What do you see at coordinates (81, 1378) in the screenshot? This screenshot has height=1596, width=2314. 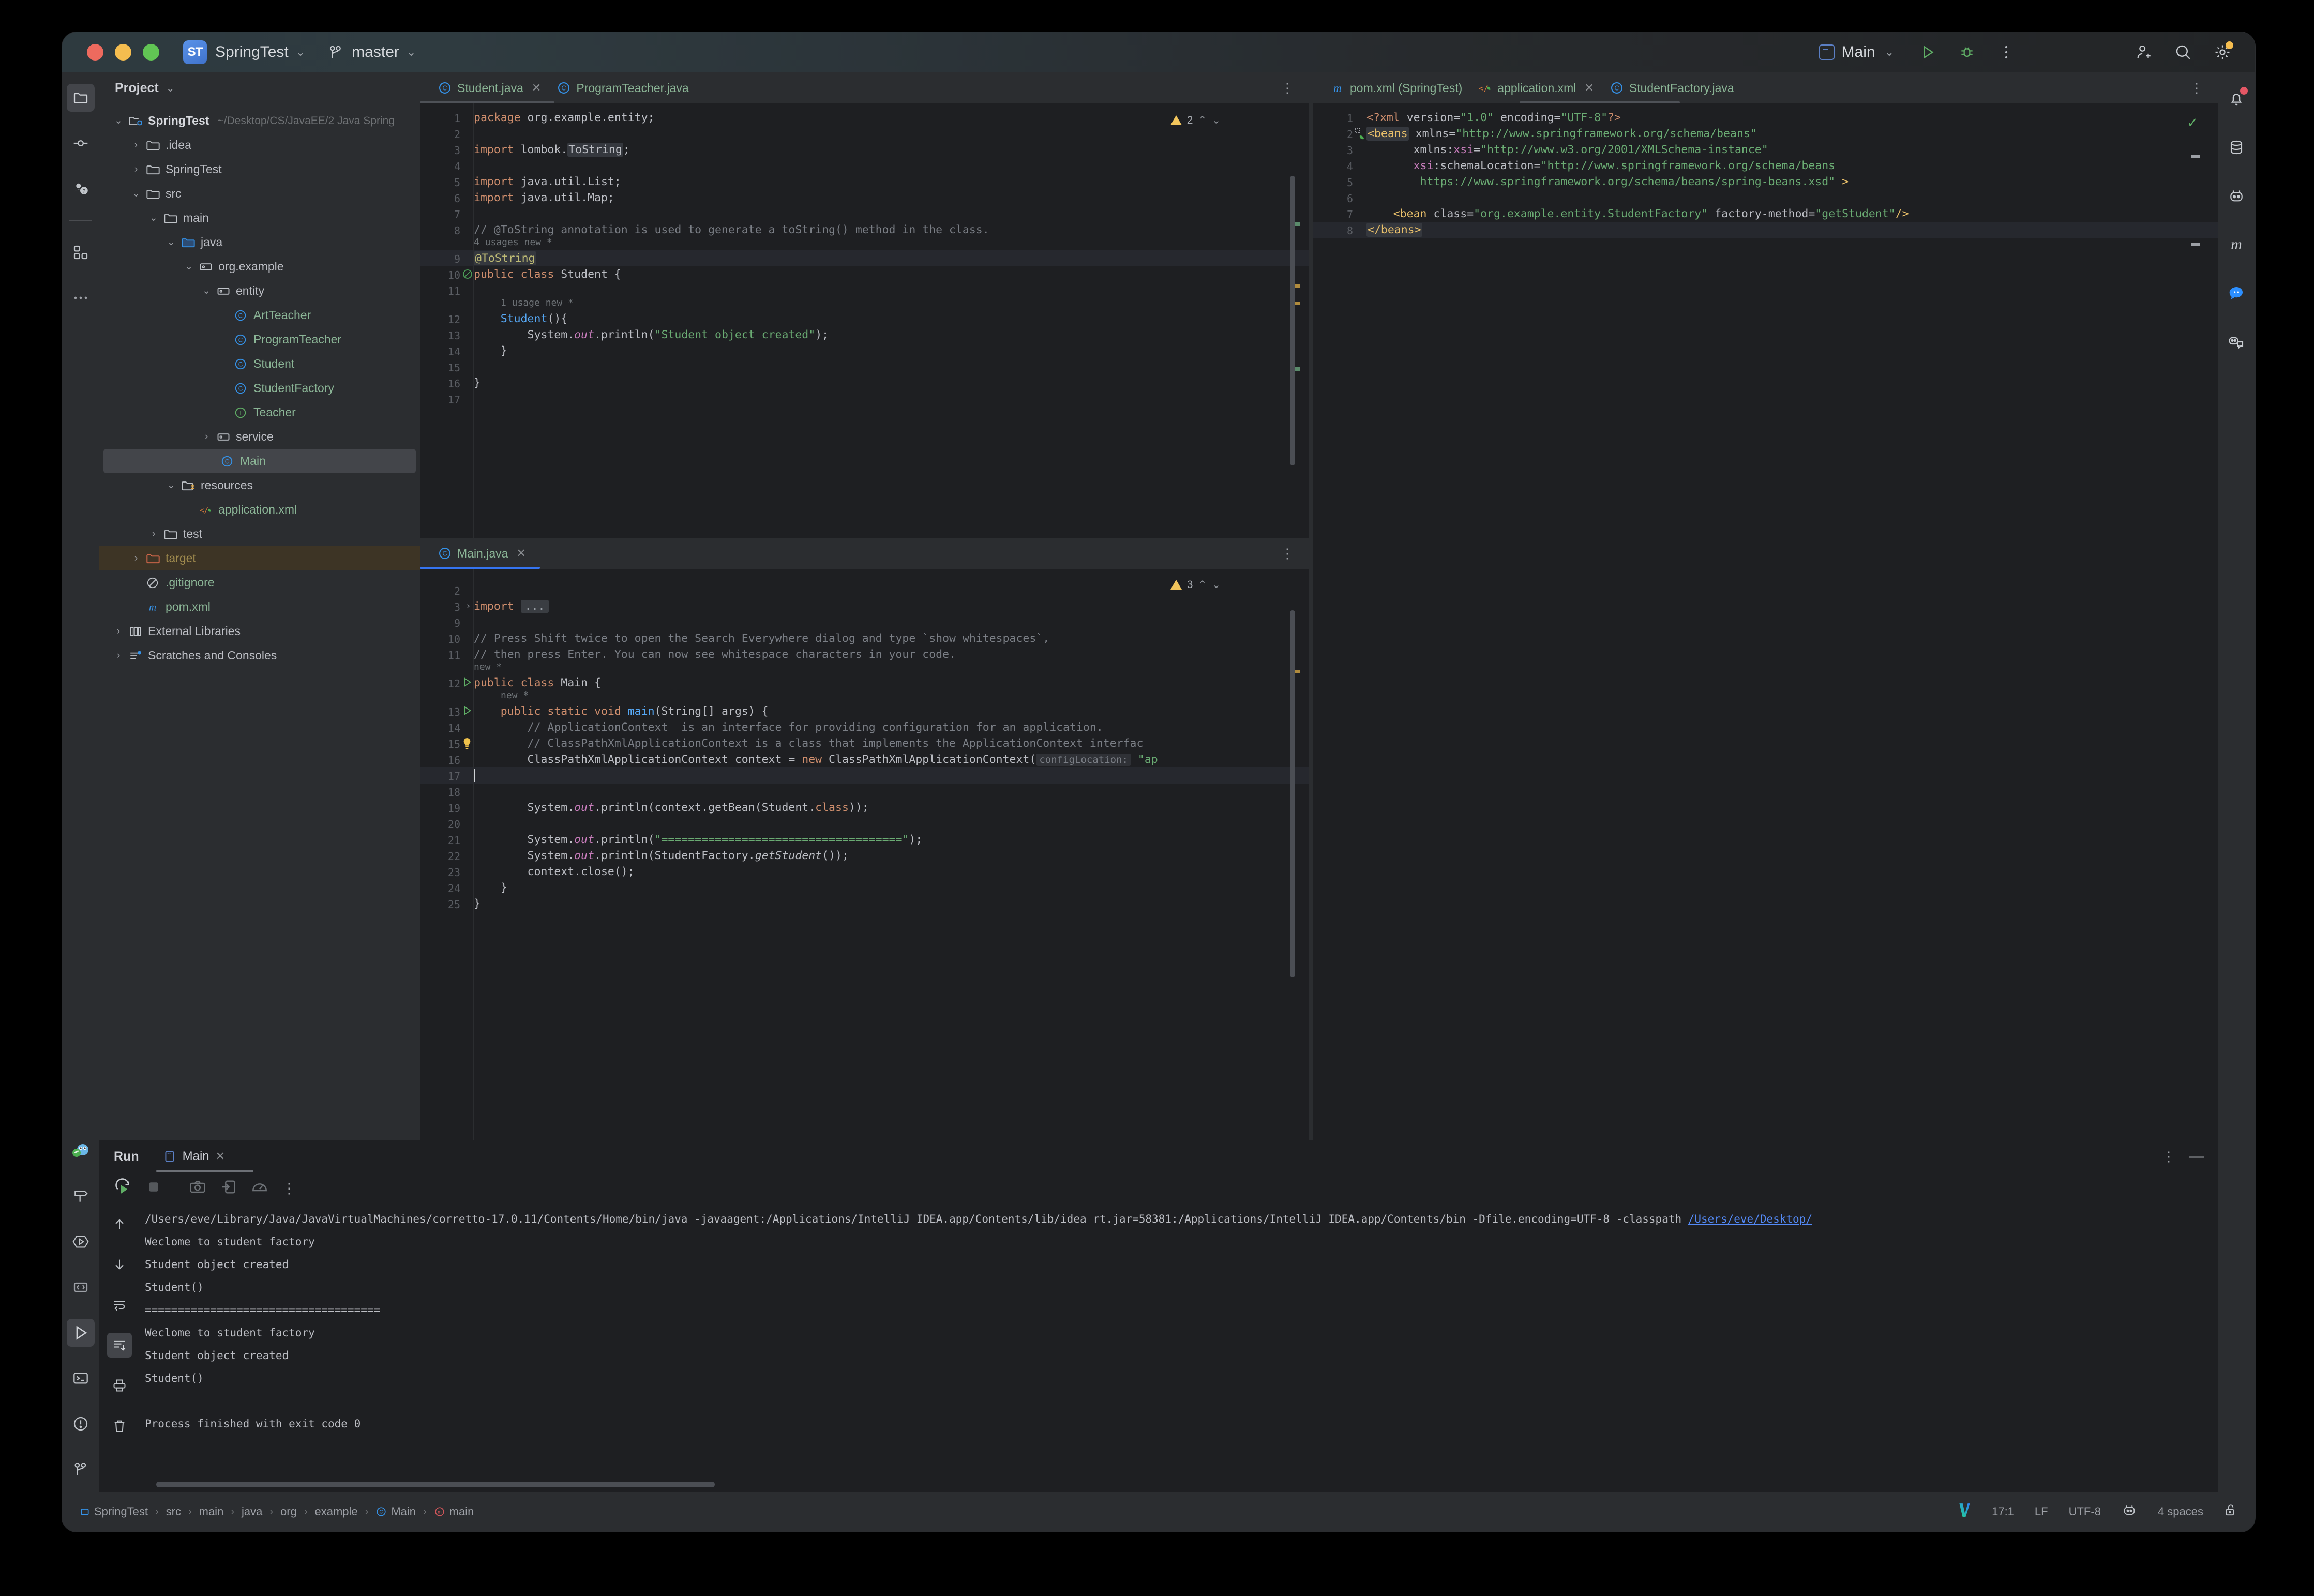 I see `sidebar-item-terminal` at bounding box center [81, 1378].